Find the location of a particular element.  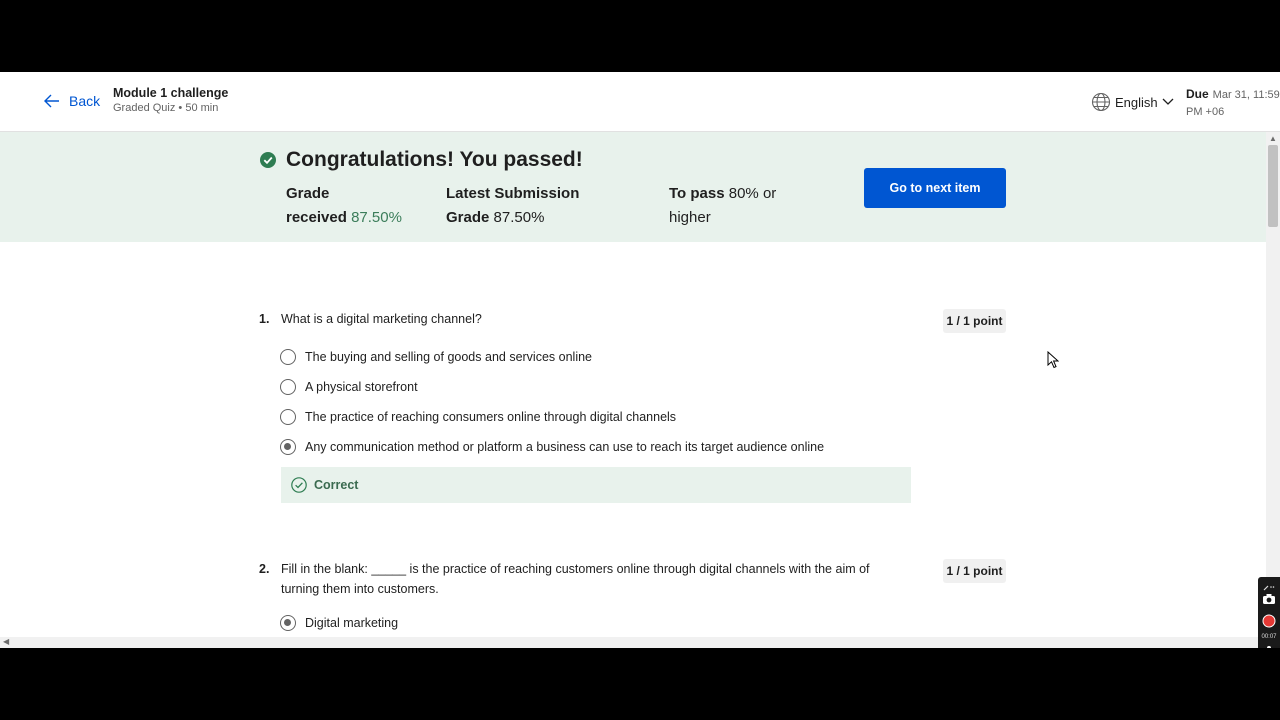

grade-received: Grade received 87.50% is located at coordinates (344, 206).